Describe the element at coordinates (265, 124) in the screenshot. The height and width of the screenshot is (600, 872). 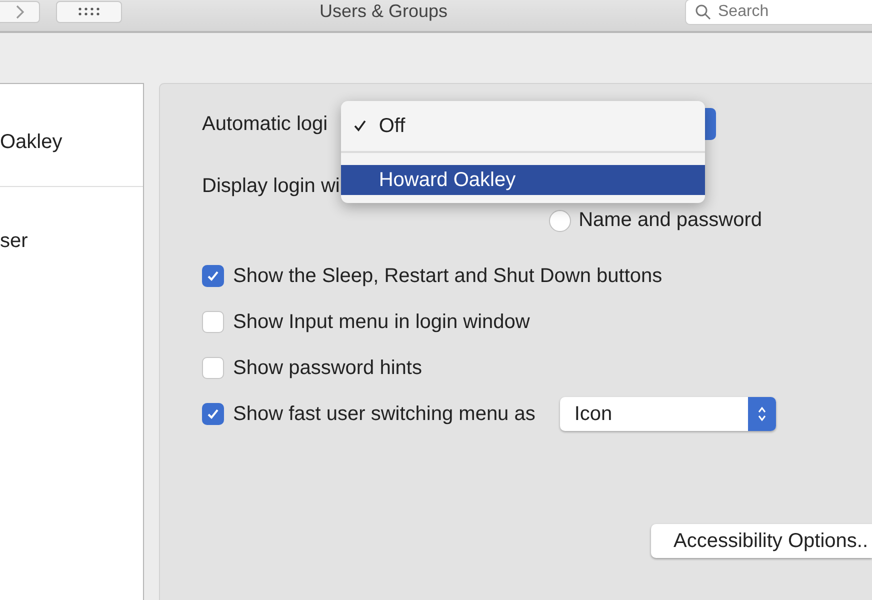
I see `automatic-login-label: Automatic logi` at that location.